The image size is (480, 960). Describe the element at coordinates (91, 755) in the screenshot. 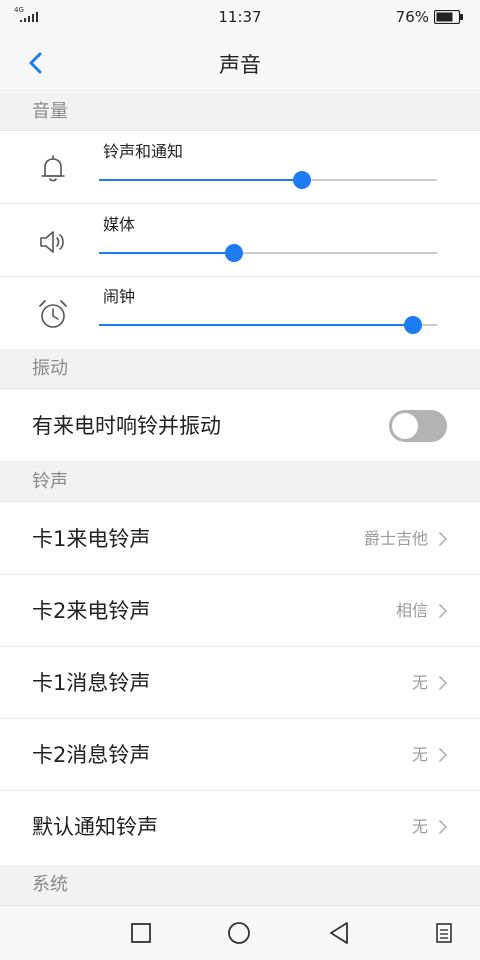

I see `row-label: 卡2消息铃声` at that location.